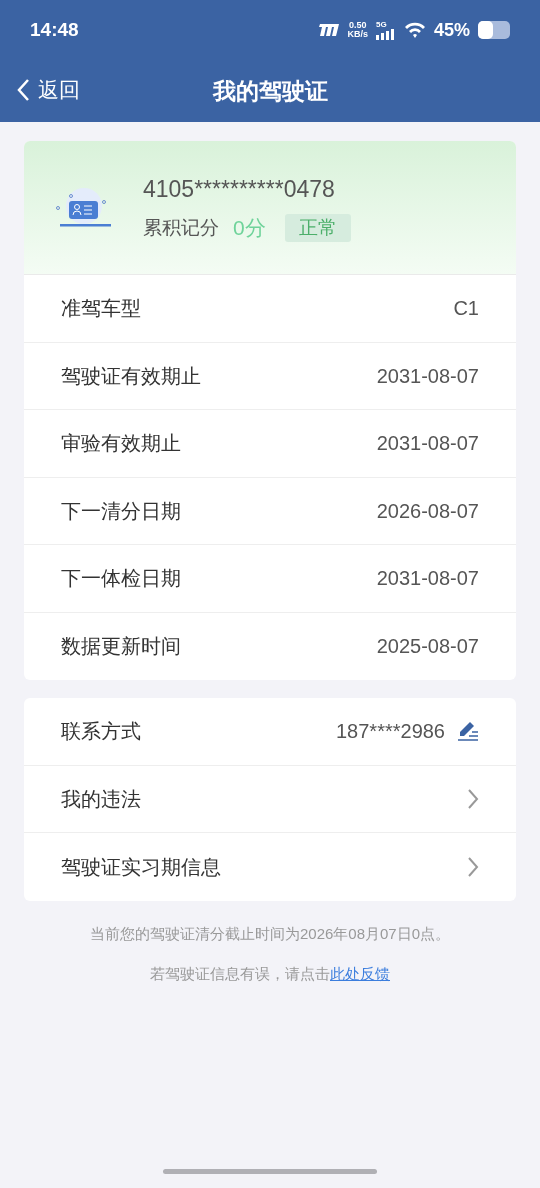  What do you see at coordinates (390, 732) in the screenshot?
I see `phone-value: 187****2986` at bounding box center [390, 732].